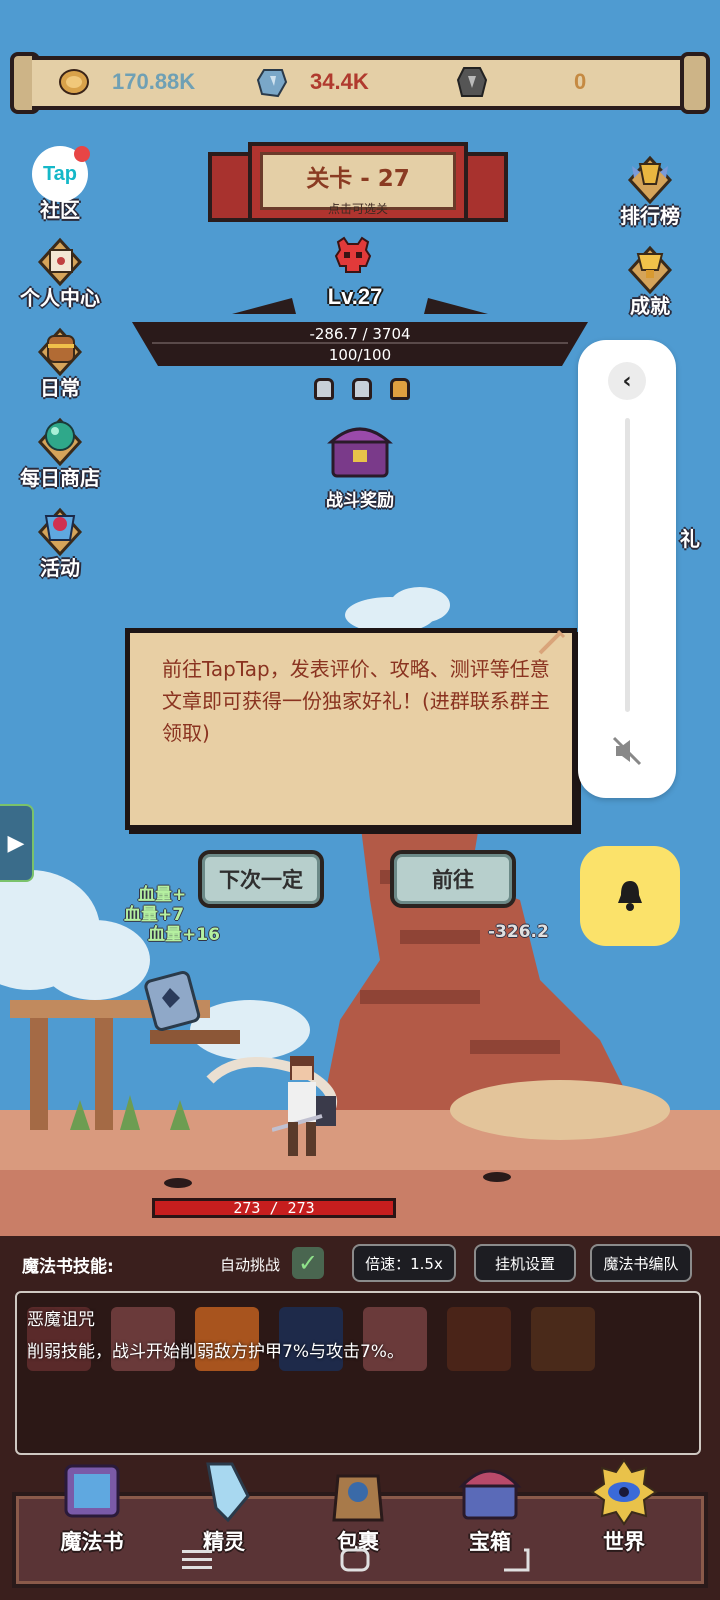 The image size is (720, 1600). Describe the element at coordinates (515, 1560) in the screenshot. I see `back-icon` at that location.